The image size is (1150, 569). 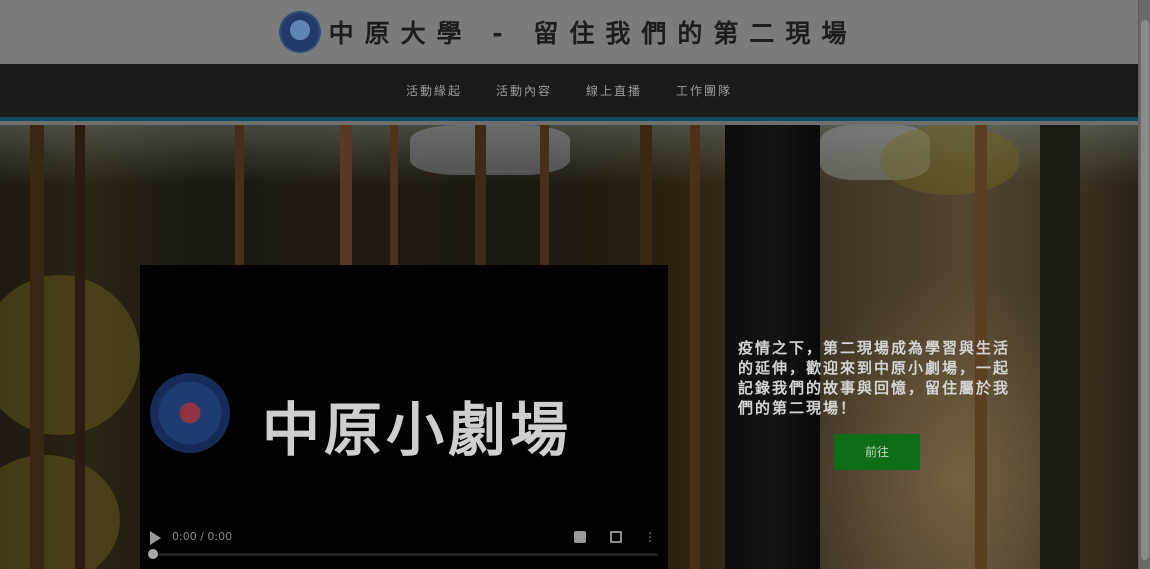 What do you see at coordinates (704, 90) in the screenshot?
I see `nav-item-team: 工作團隊` at bounding box center [704, 90].